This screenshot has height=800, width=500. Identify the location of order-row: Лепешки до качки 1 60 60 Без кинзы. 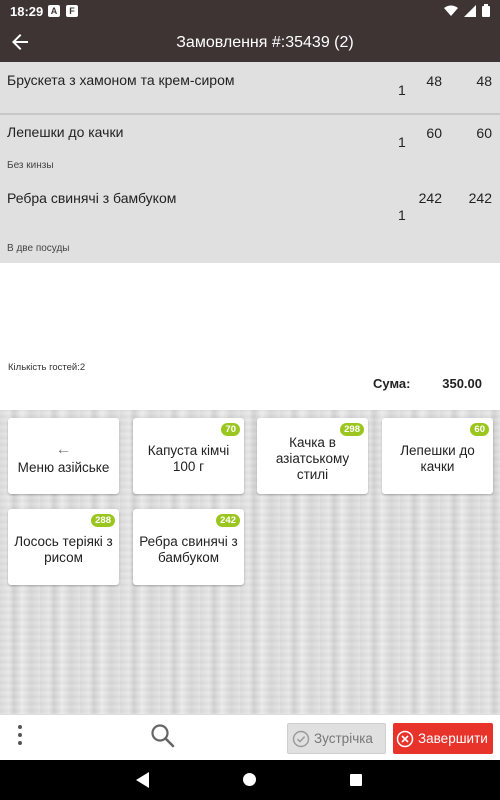
(250, 146).